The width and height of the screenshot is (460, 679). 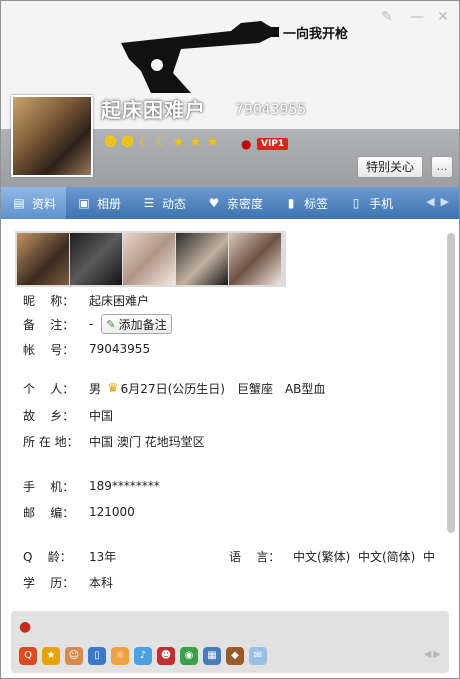 What do you see at coordinates (291, 203) in the screenshot?
I see `bookmark-icon: ▮` at bounding box center [291, 203].